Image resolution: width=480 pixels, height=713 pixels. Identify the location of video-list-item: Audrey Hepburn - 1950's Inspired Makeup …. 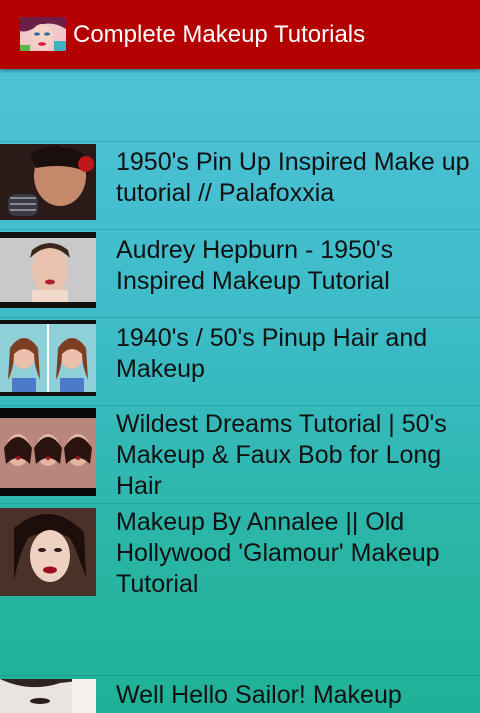
(240, 273).